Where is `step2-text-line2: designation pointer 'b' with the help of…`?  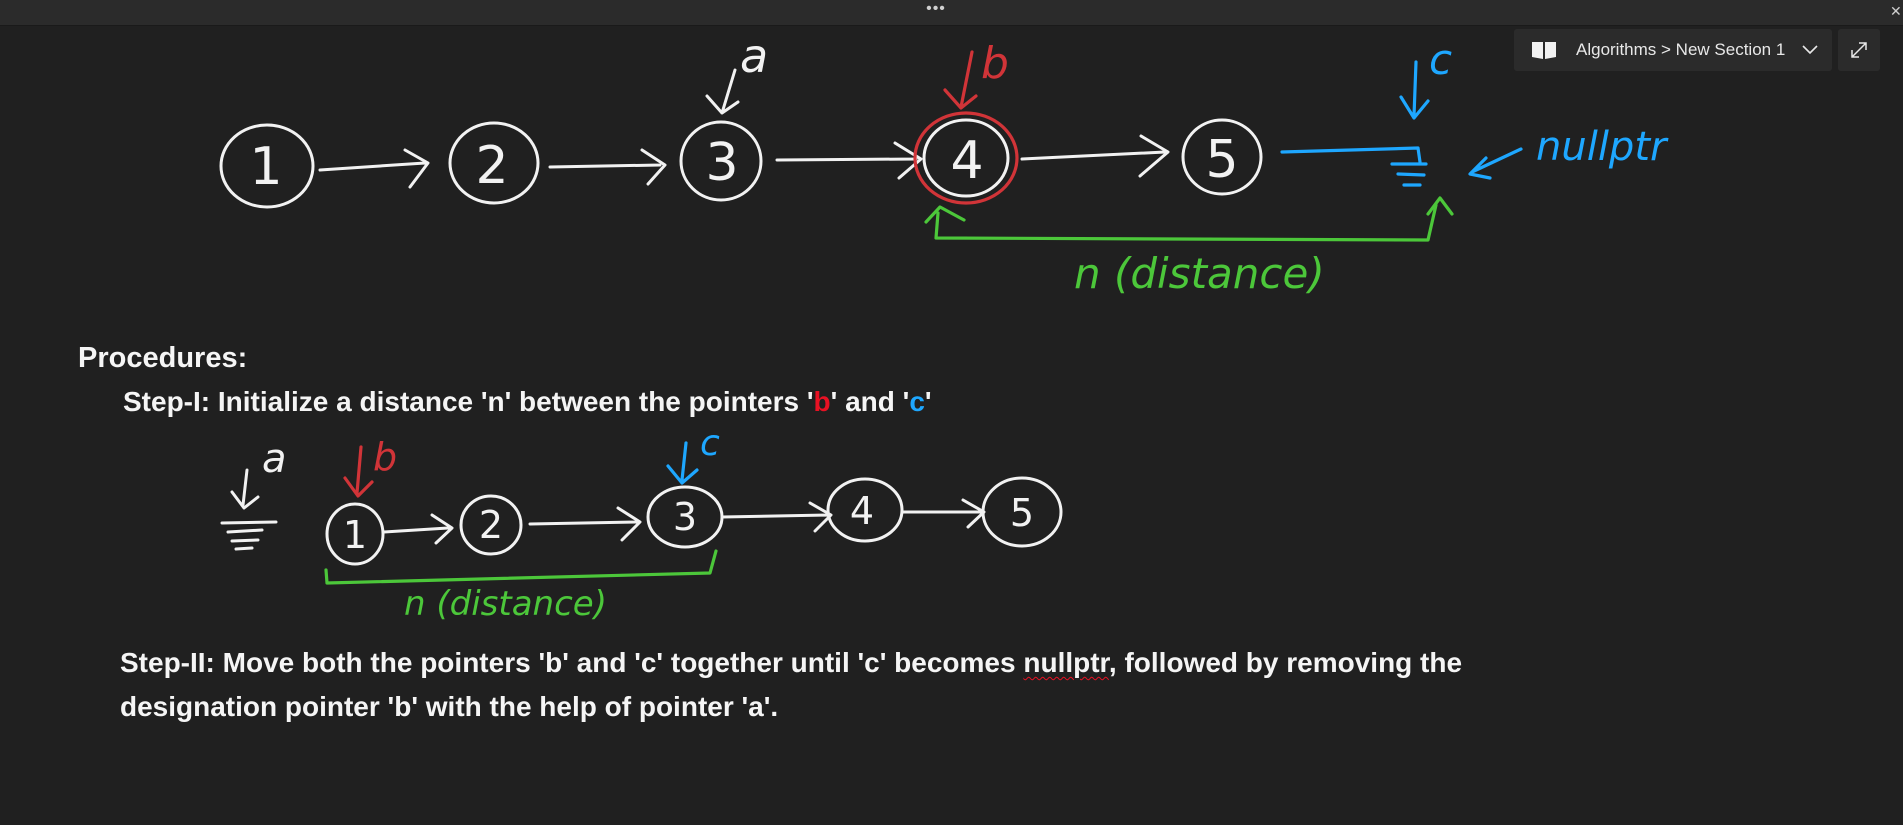 step2-text-line2: designation pointer 'b' with the help of… is located at coordinates (449, 706).